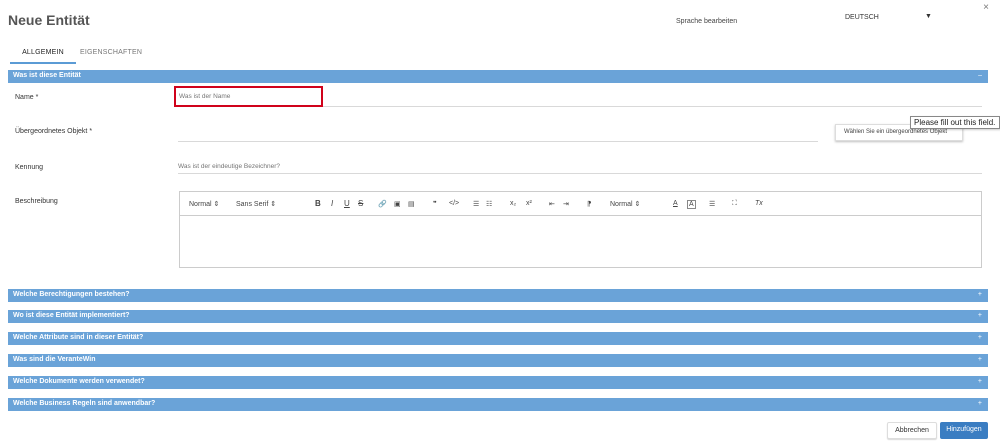 The image size is (1000, 444). I want to click on name-underline, so click(652, 106).